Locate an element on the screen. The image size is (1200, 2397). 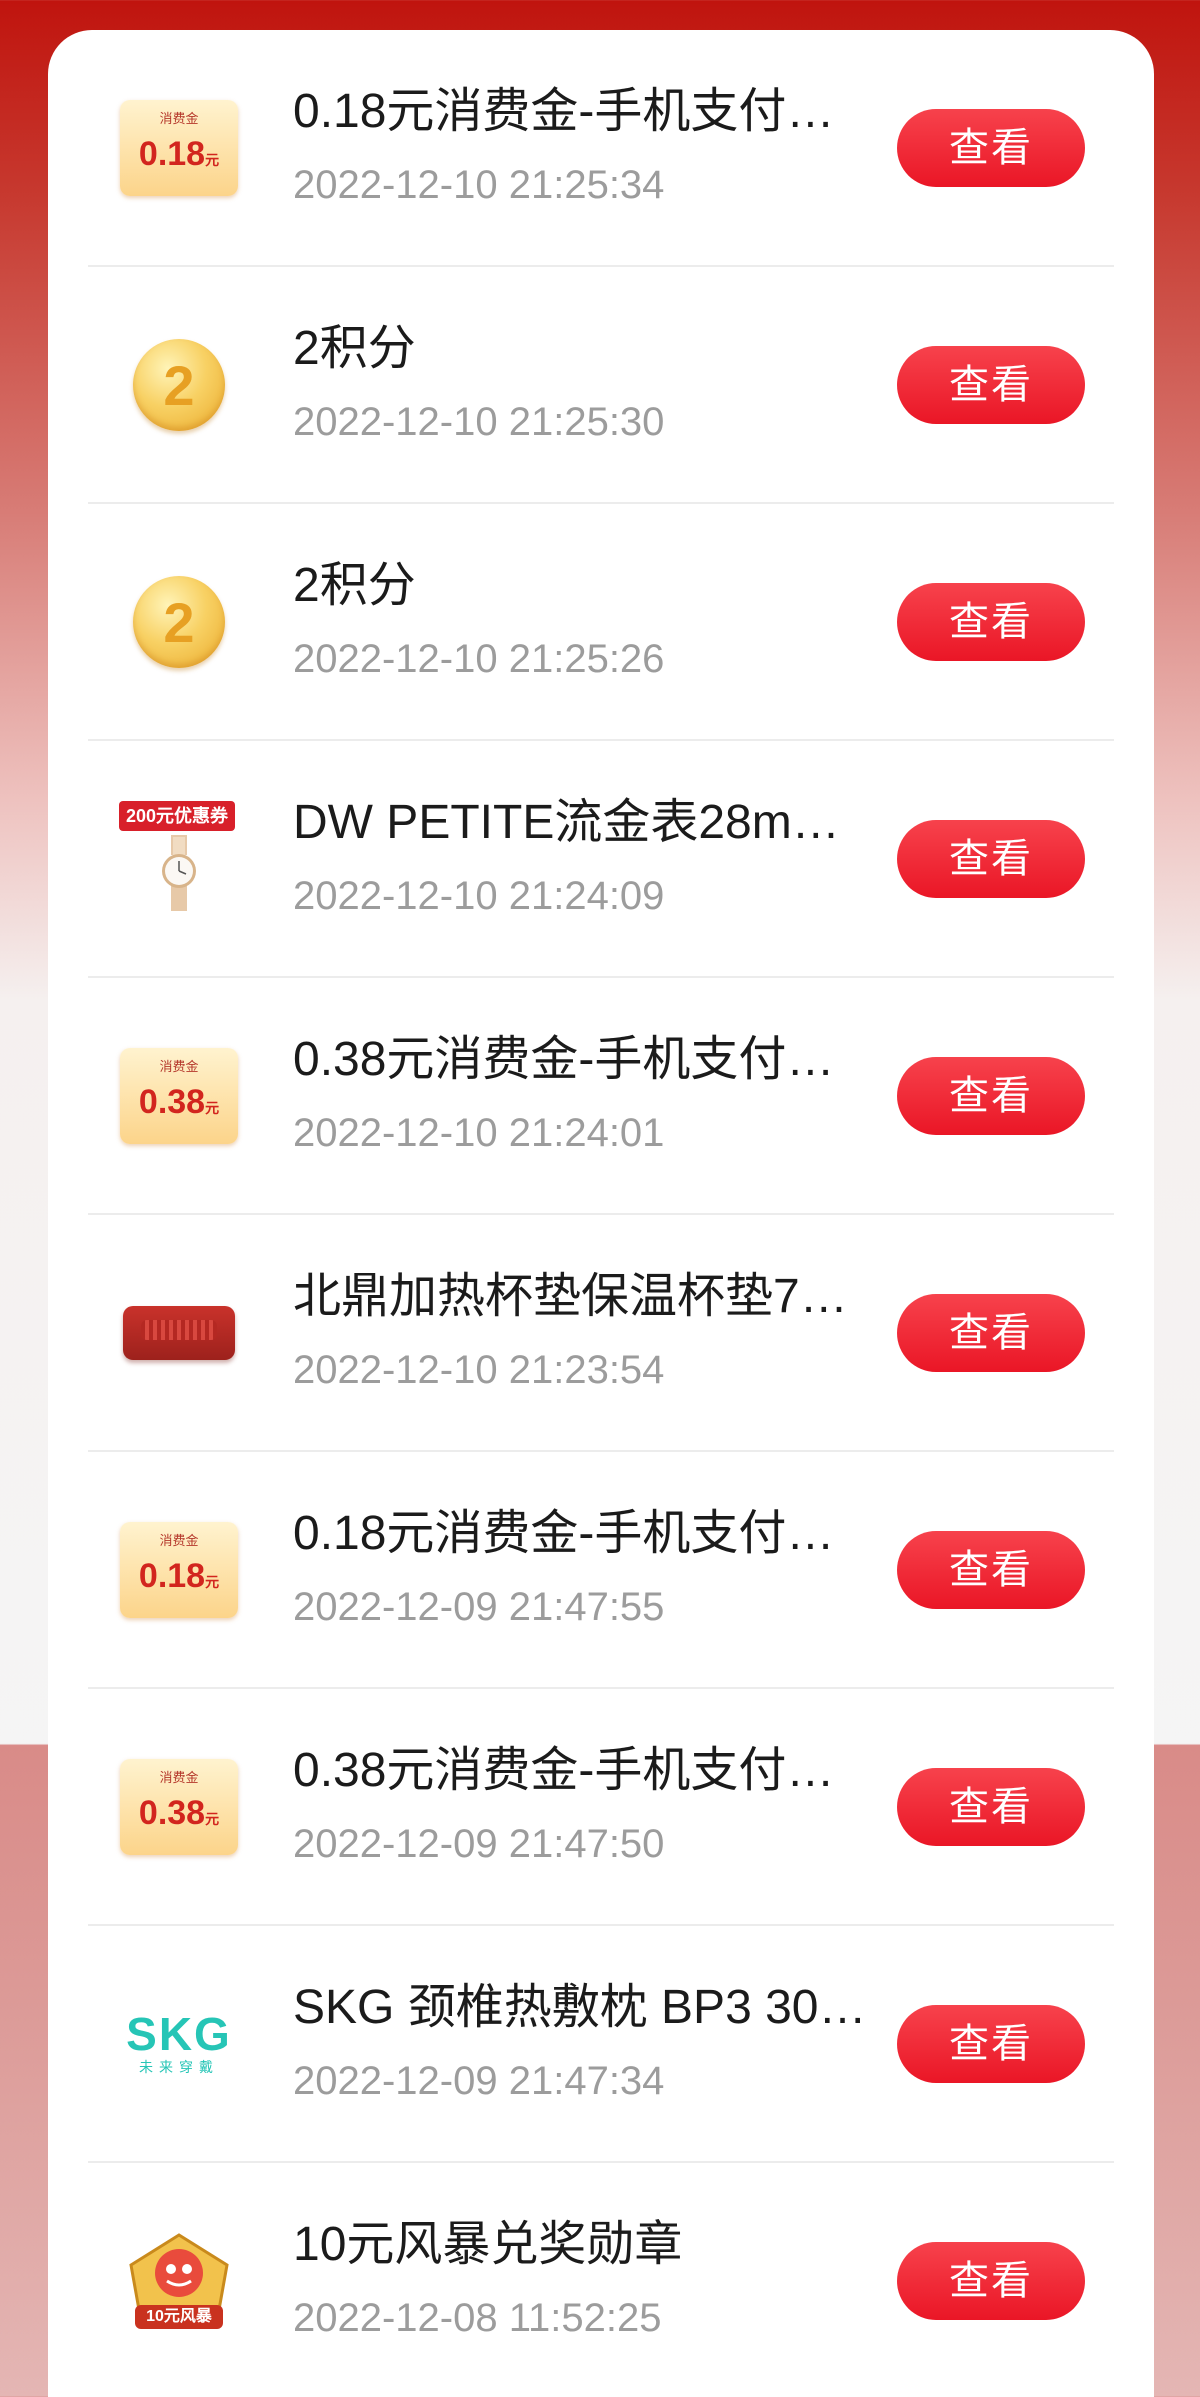
list-item: 2 2积分 2022-12-10 21:25:26 查看 is located at coordinates (601, 622).